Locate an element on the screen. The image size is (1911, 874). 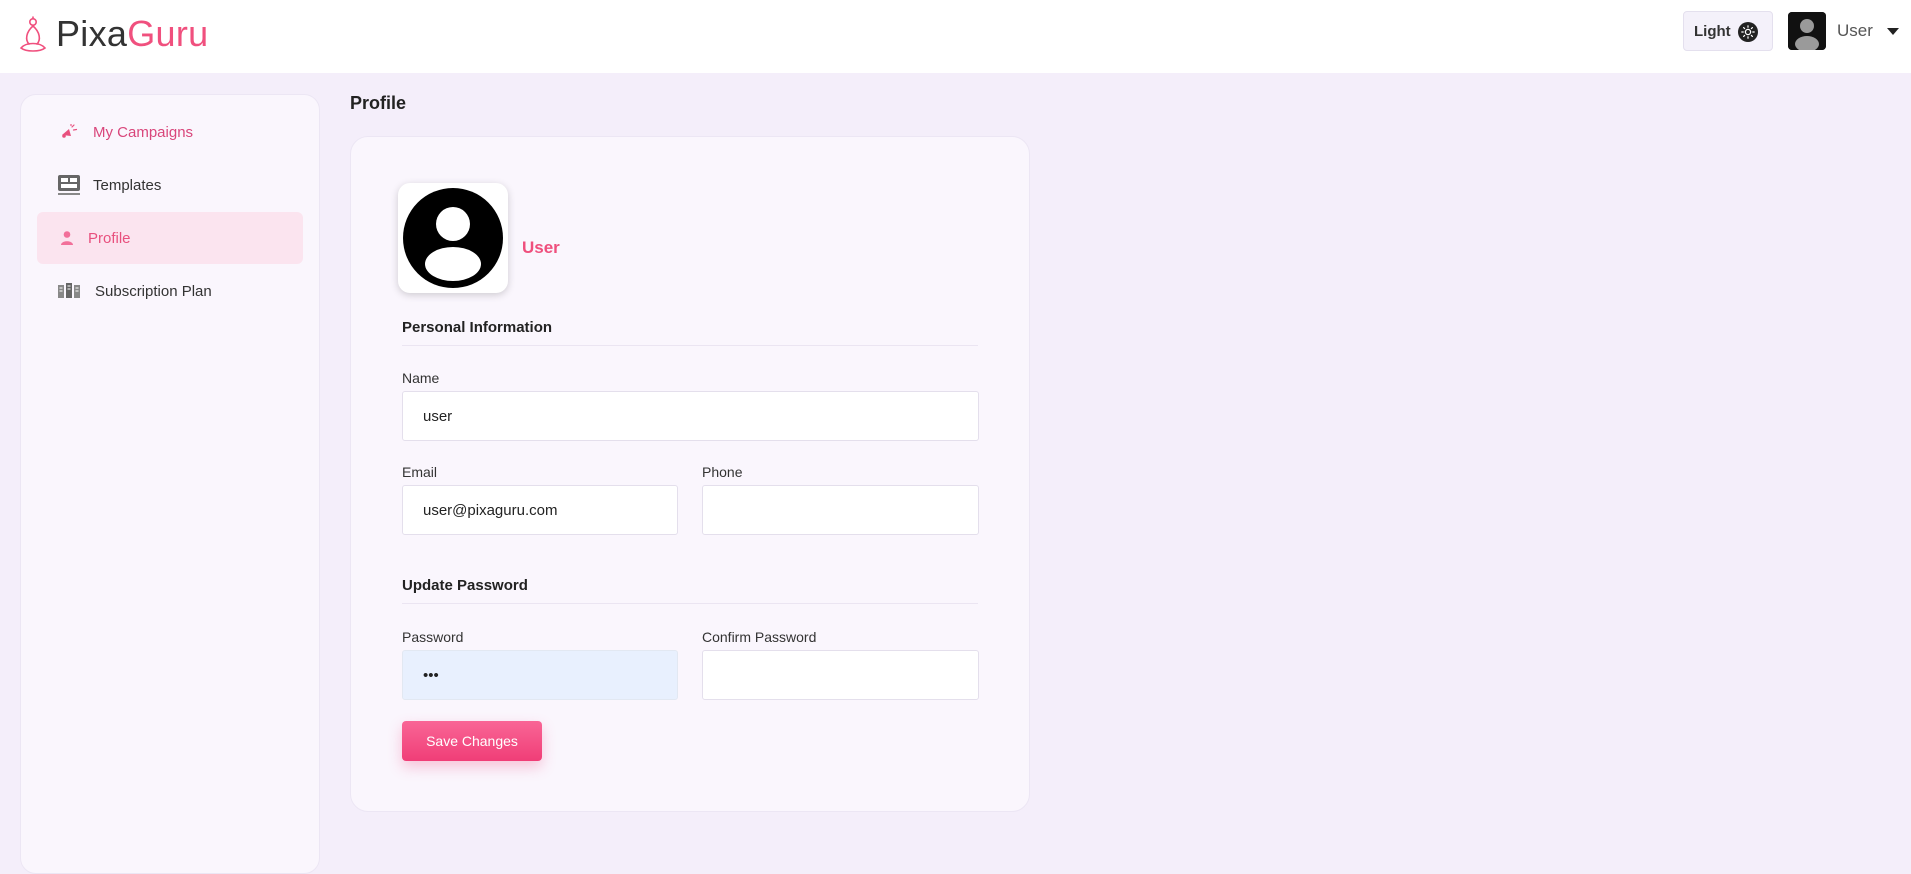
name-label: Name is located at coordinates (421, 378).